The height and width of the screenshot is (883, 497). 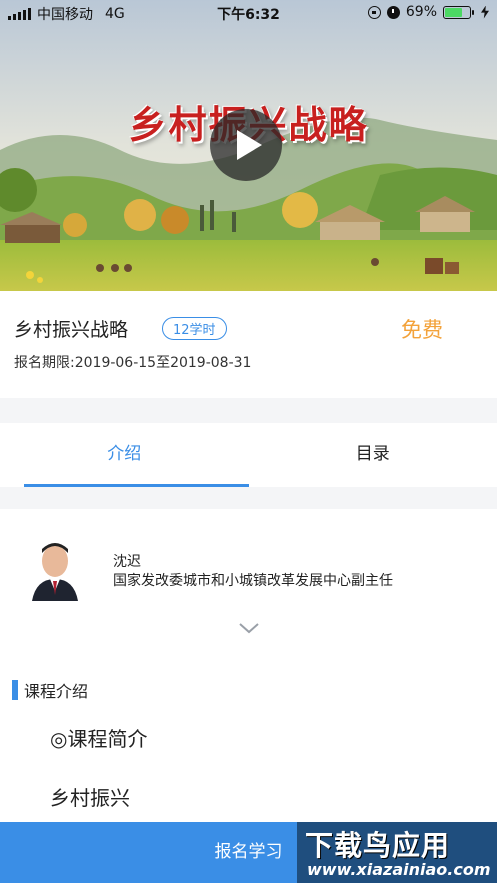 What do you see at coordinates (421, 12) in the screenshot?
I see `battery-percent: 69%` at bounding box center [421, 12].